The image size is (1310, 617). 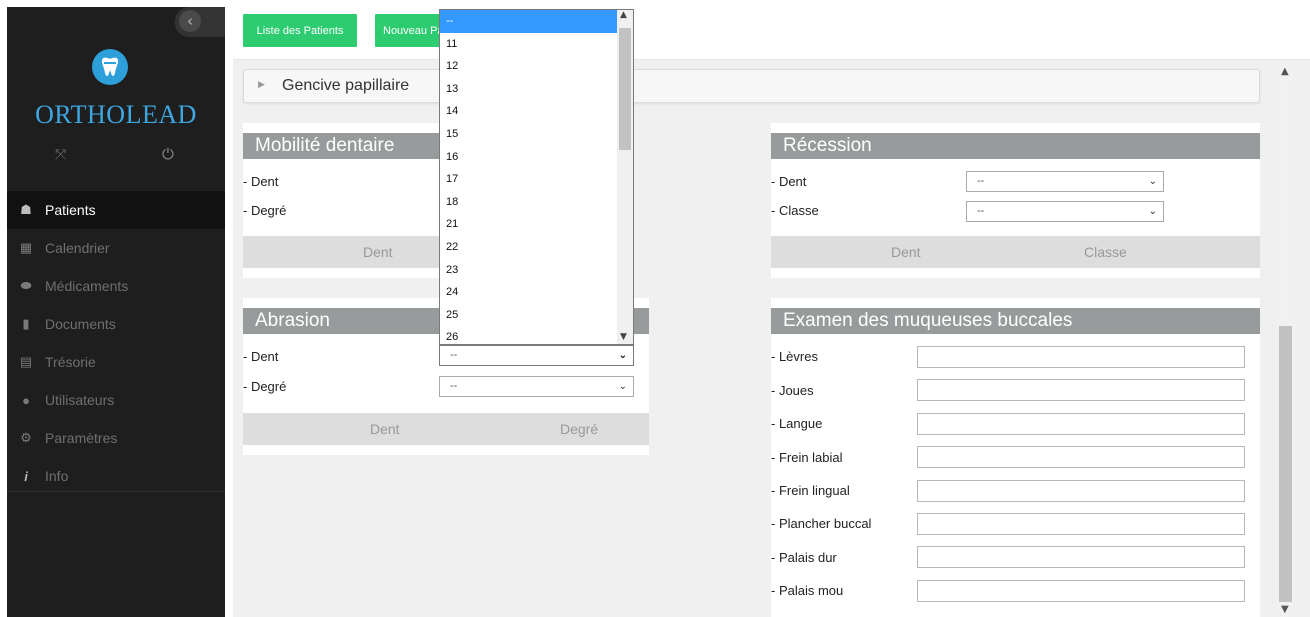 I want to click on page-scrollbar: ▲ ▼, so click(x=1285, y=340).